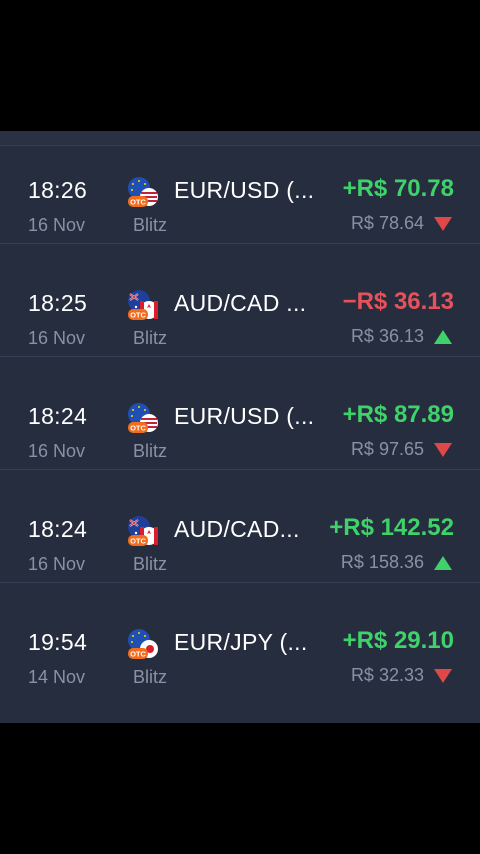  Describe the element at coordinates (58, 303) in the screenshot. I see `trade-time: 18:25` at that location.